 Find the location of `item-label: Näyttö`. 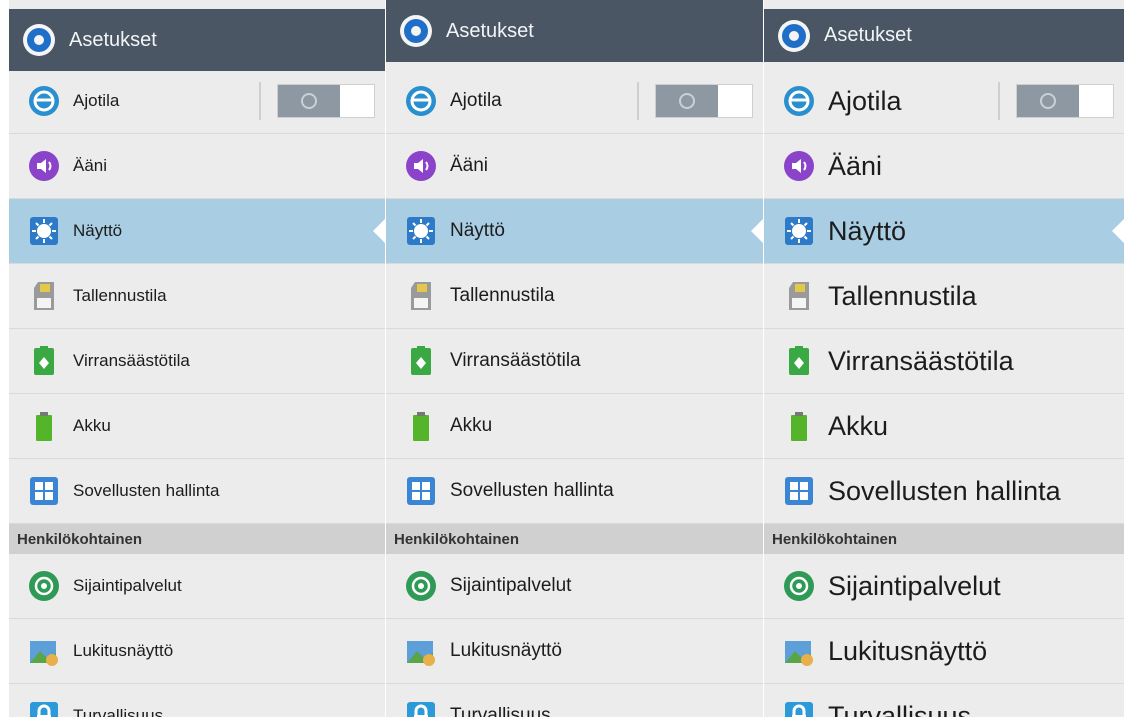

item-label: Näyttö is located at coordinates (477, 230).